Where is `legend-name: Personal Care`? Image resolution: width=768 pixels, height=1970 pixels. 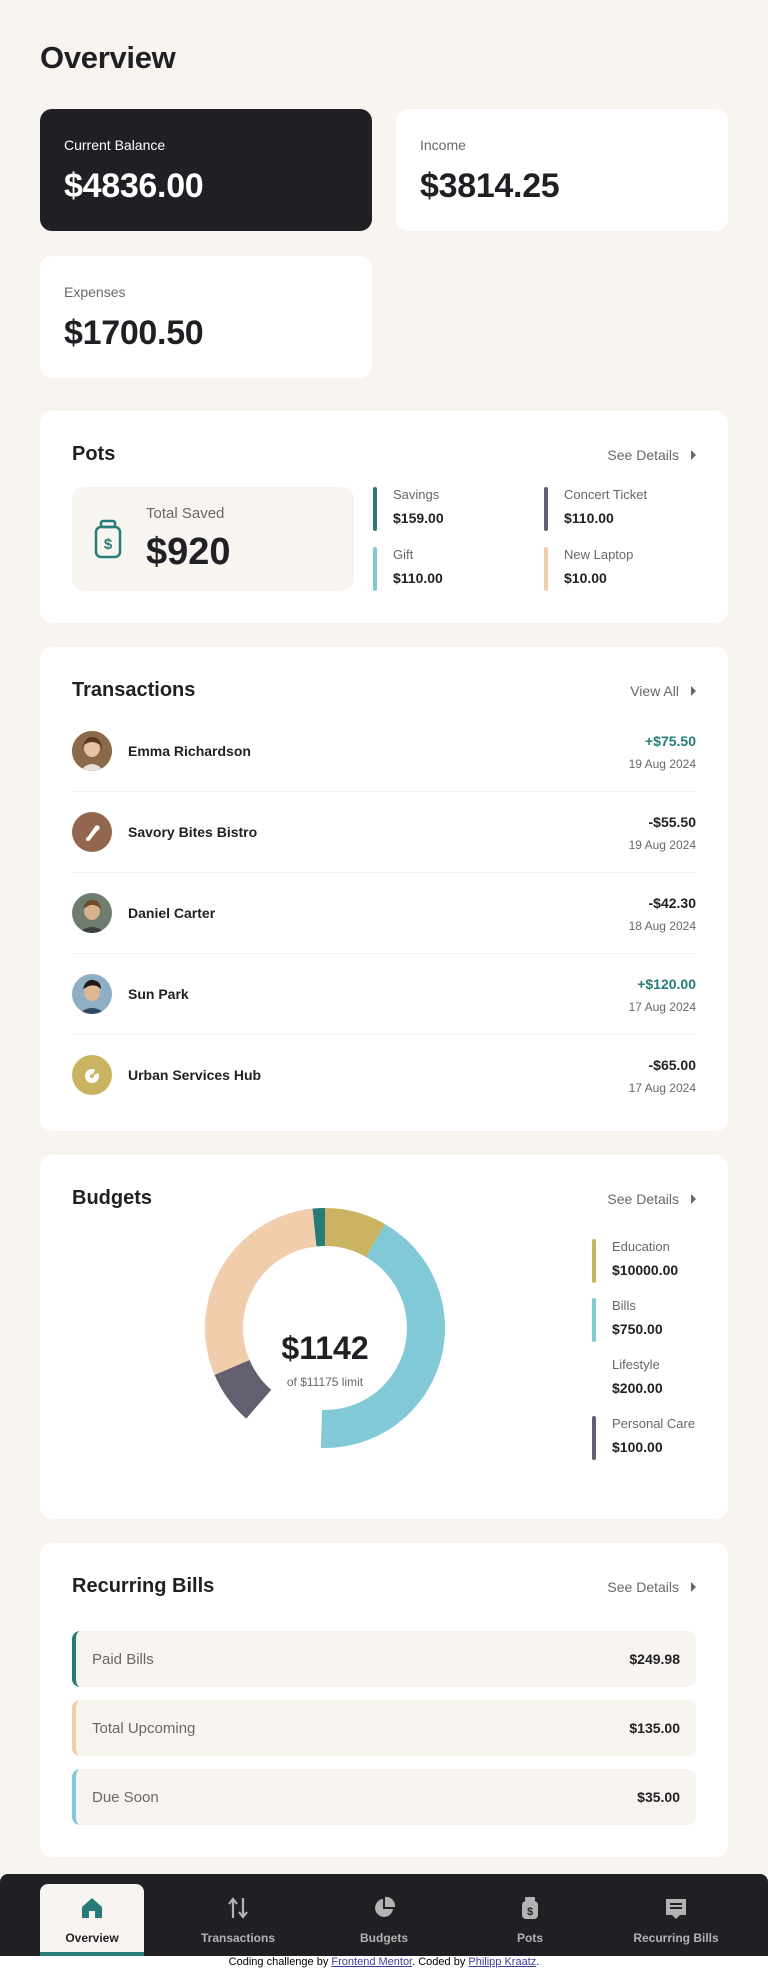
legend-name: Personal Care is located at coordinates (654, 1423).